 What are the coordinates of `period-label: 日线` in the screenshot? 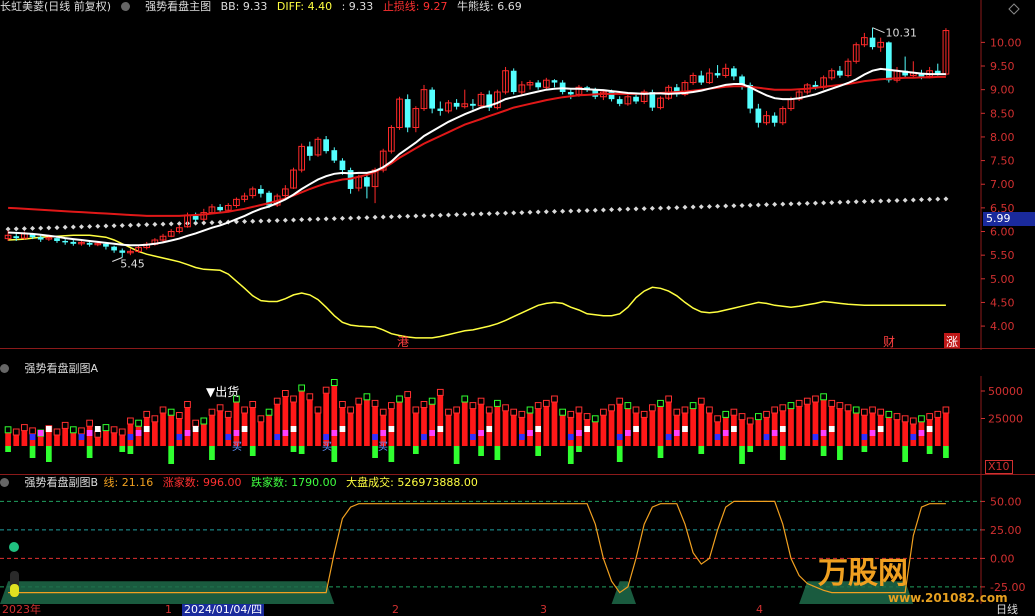 It's located at (1007, 610).